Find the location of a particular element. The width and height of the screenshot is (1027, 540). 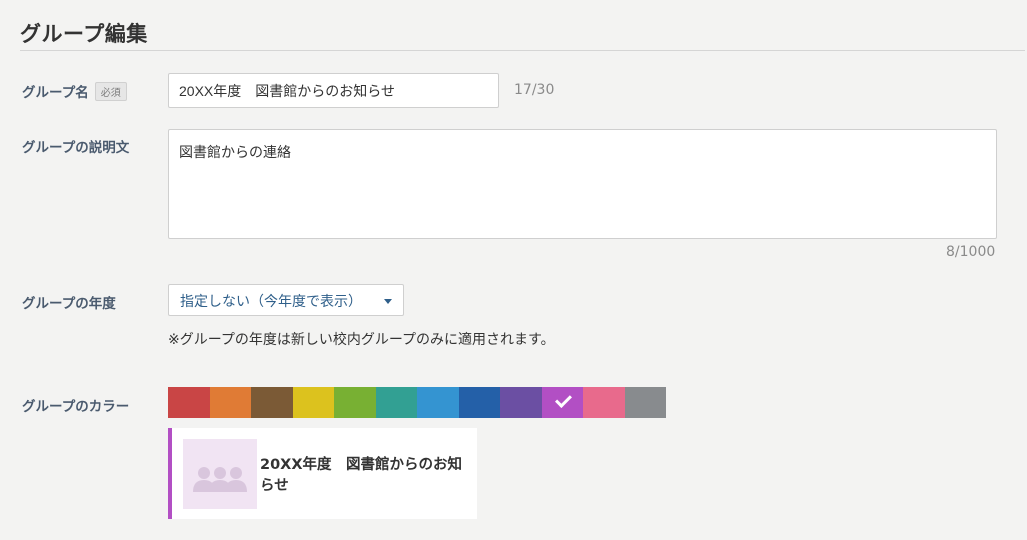

group-people-icon is located at coordinates (220, 479).